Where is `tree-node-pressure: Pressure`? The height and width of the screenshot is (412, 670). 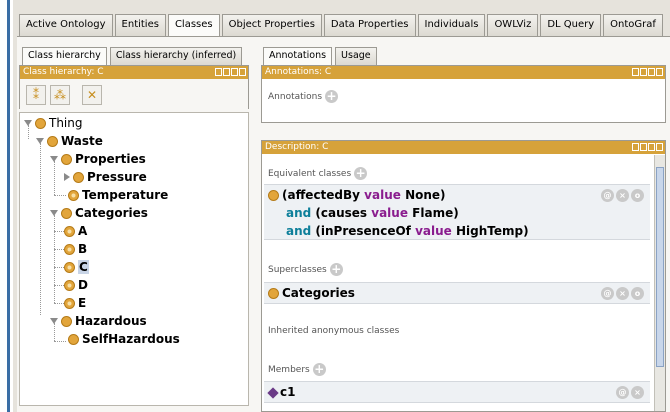 tree-node-pressure: Pressure is located at coordinates (105, 177).